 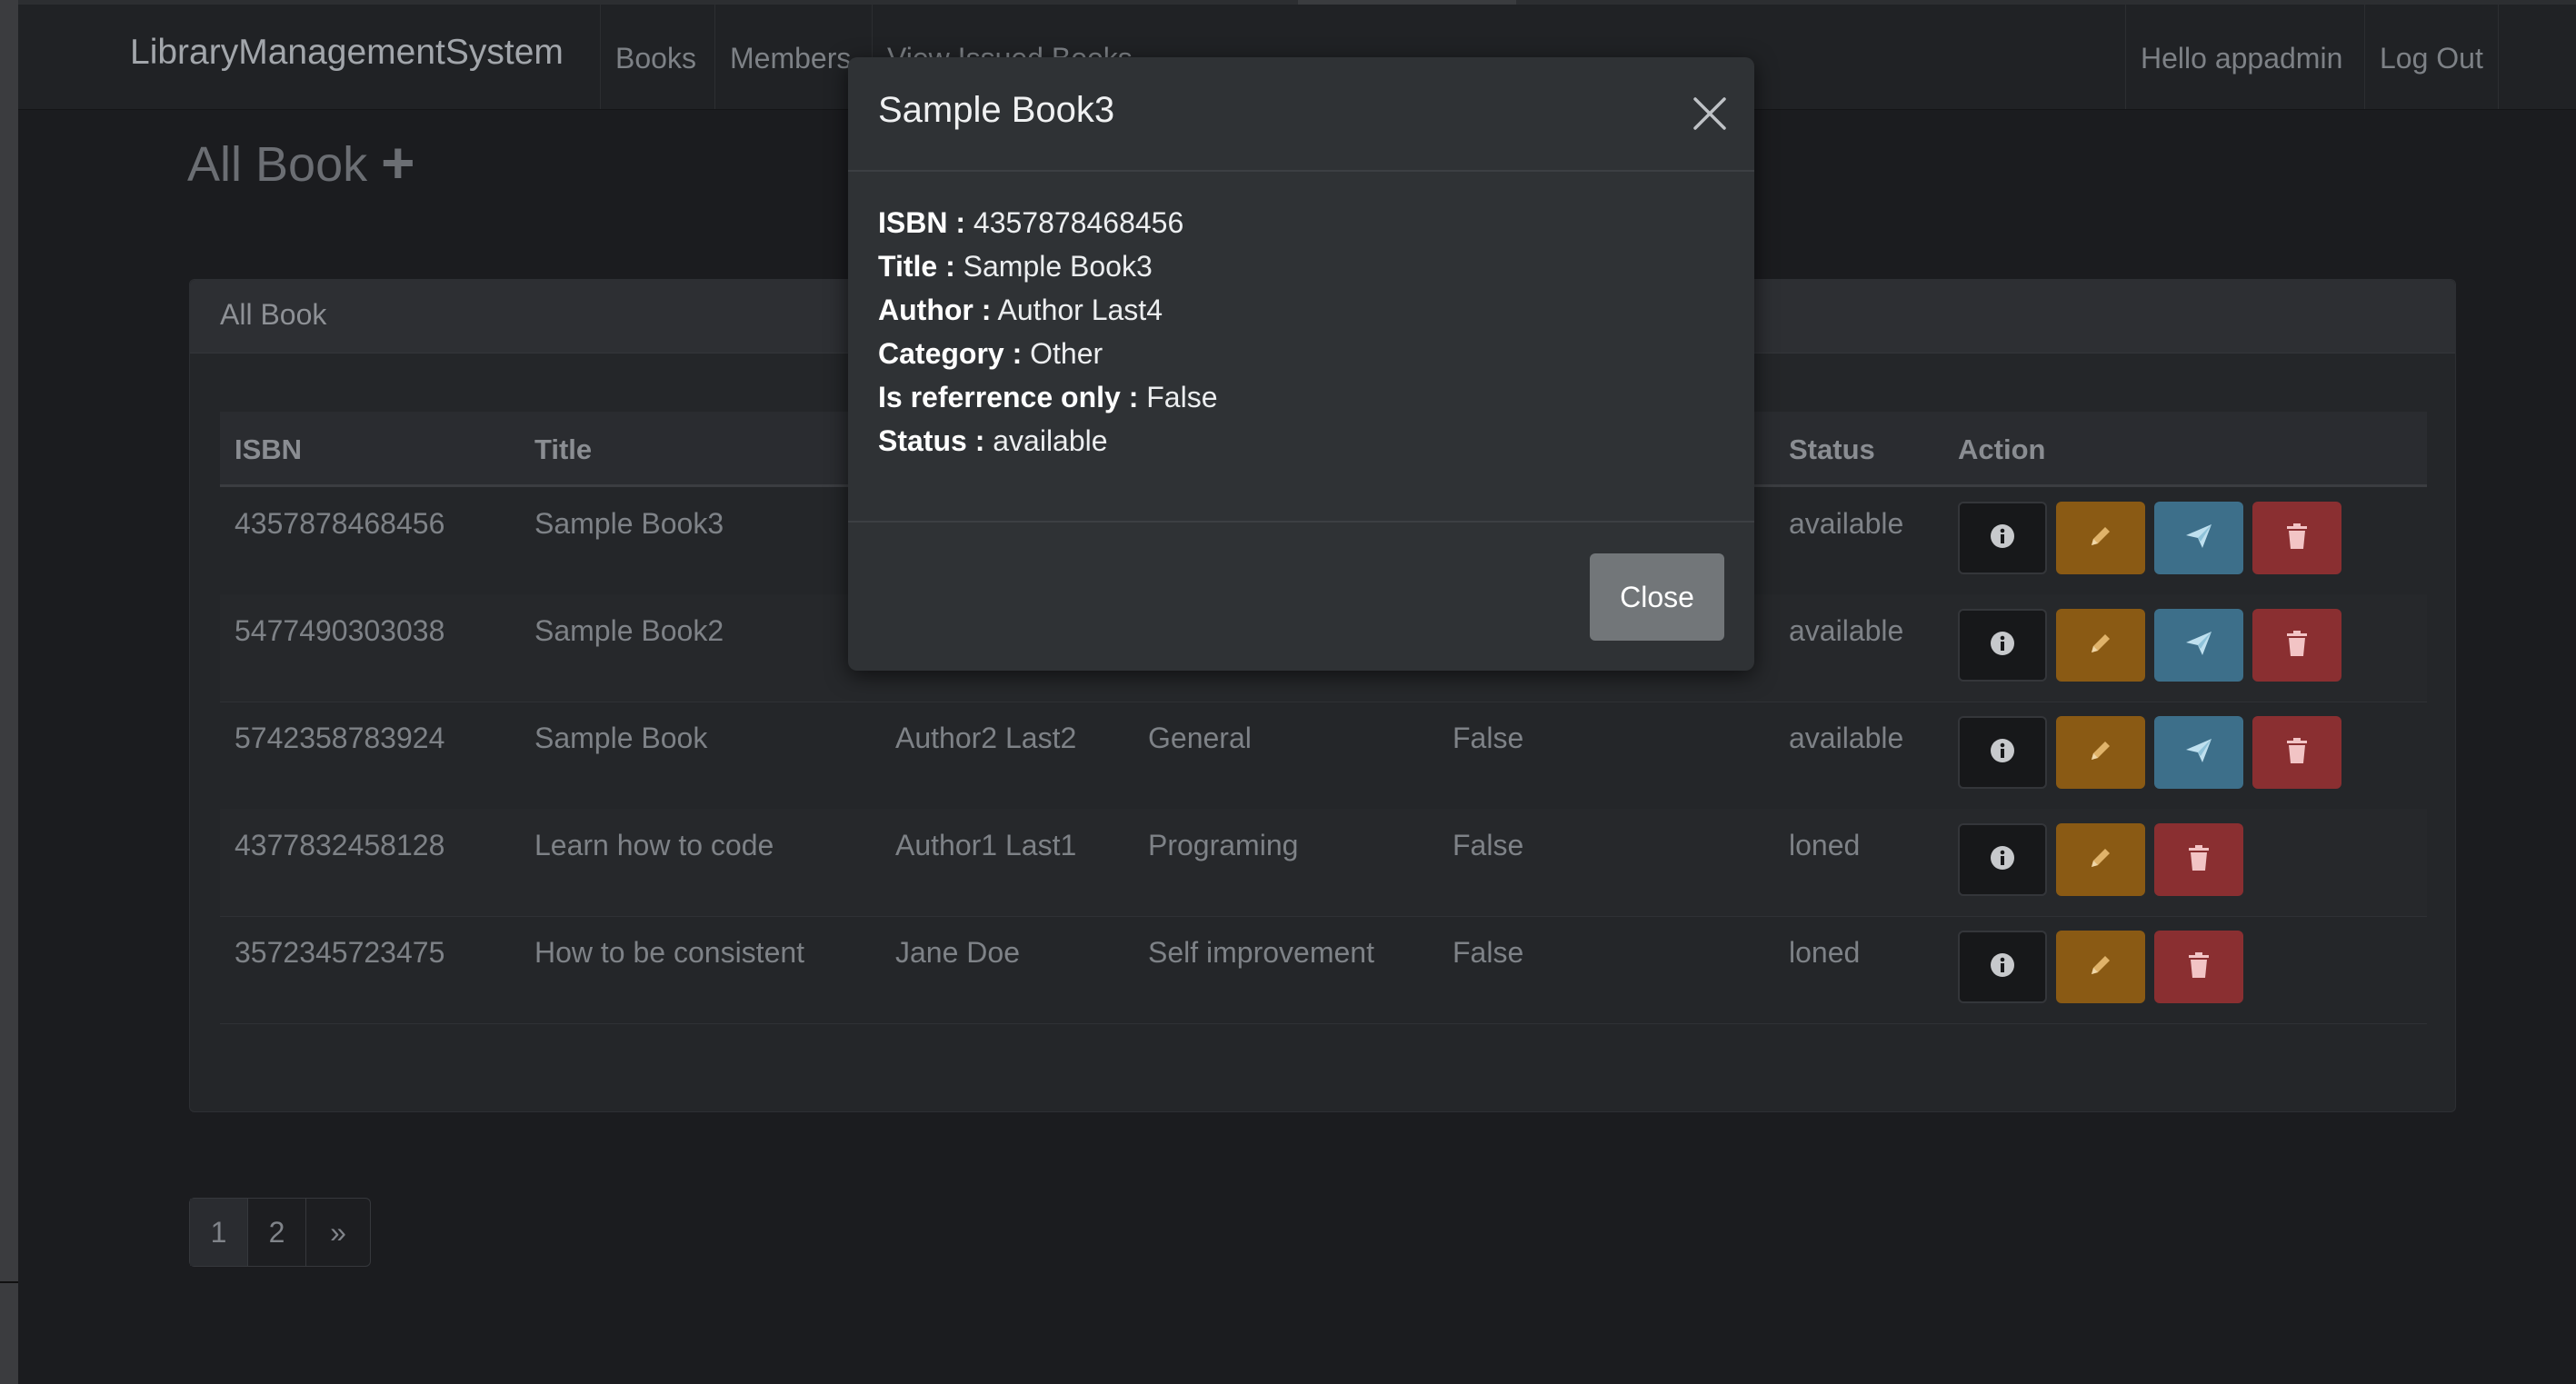 I want to click on close-button: Close, so click(x=1657, y=597).